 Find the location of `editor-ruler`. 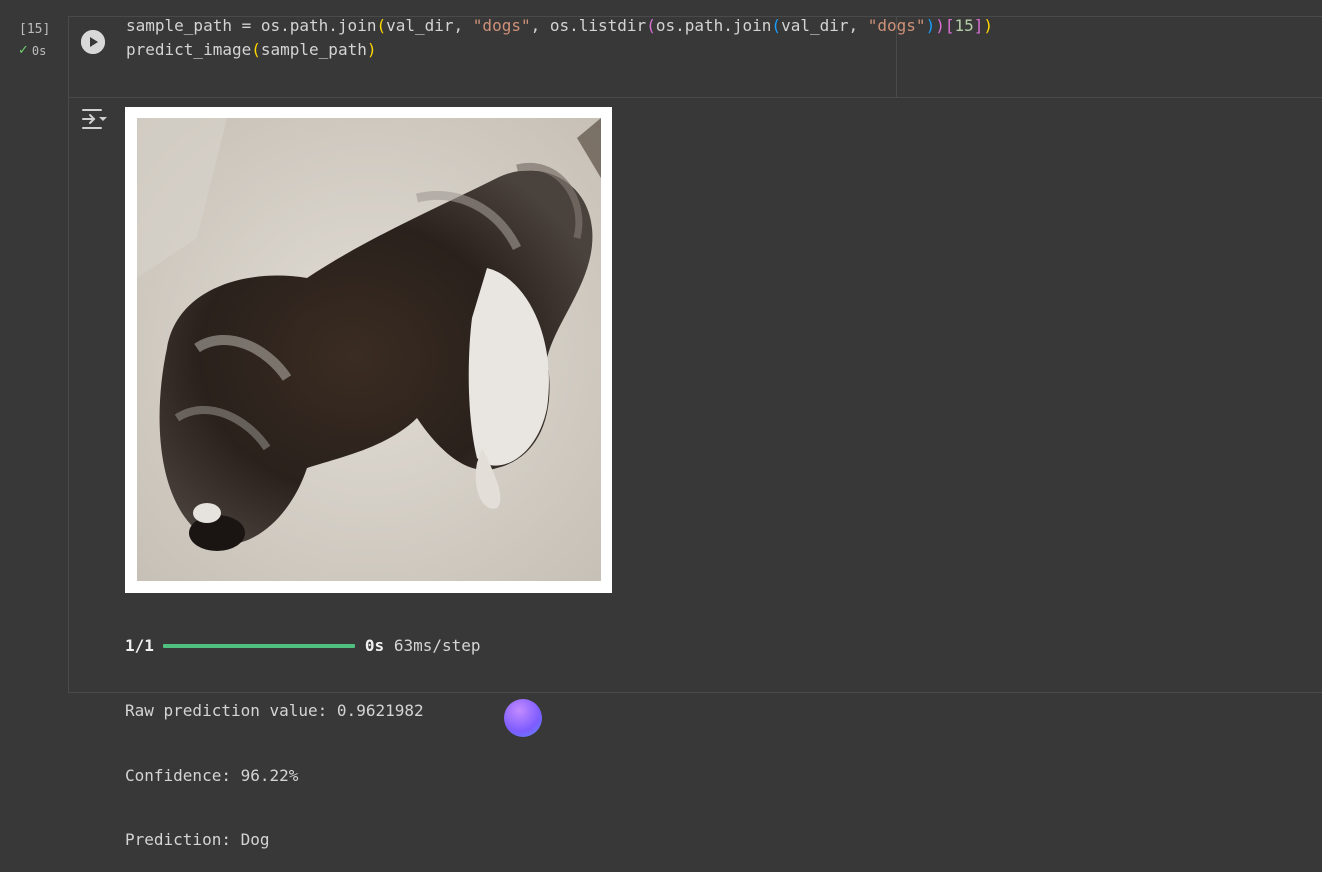

editor-ruler is located at coordinates (896, 57).